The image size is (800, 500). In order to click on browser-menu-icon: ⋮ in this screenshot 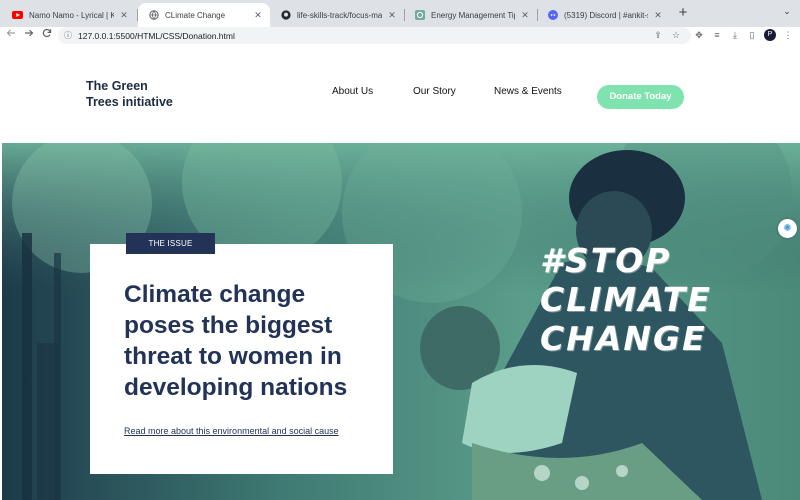, I will do `click(788, 35)`.